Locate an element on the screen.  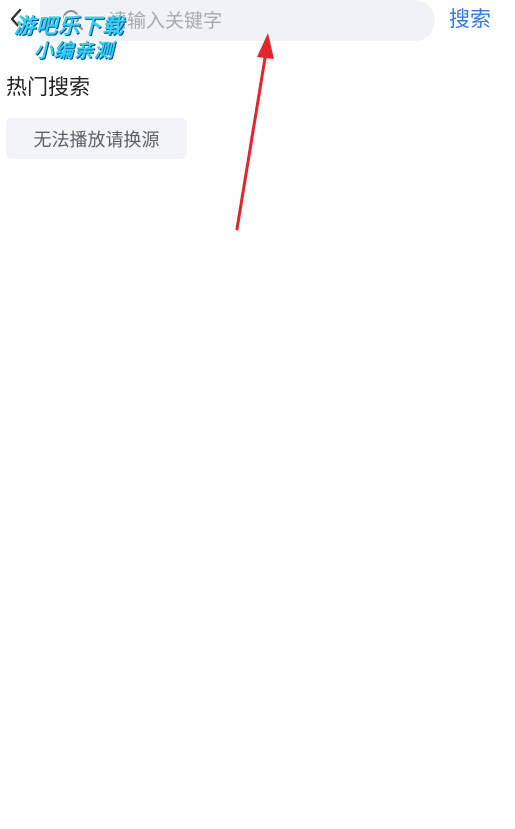
search-icon is located at coordinates (73, 20).